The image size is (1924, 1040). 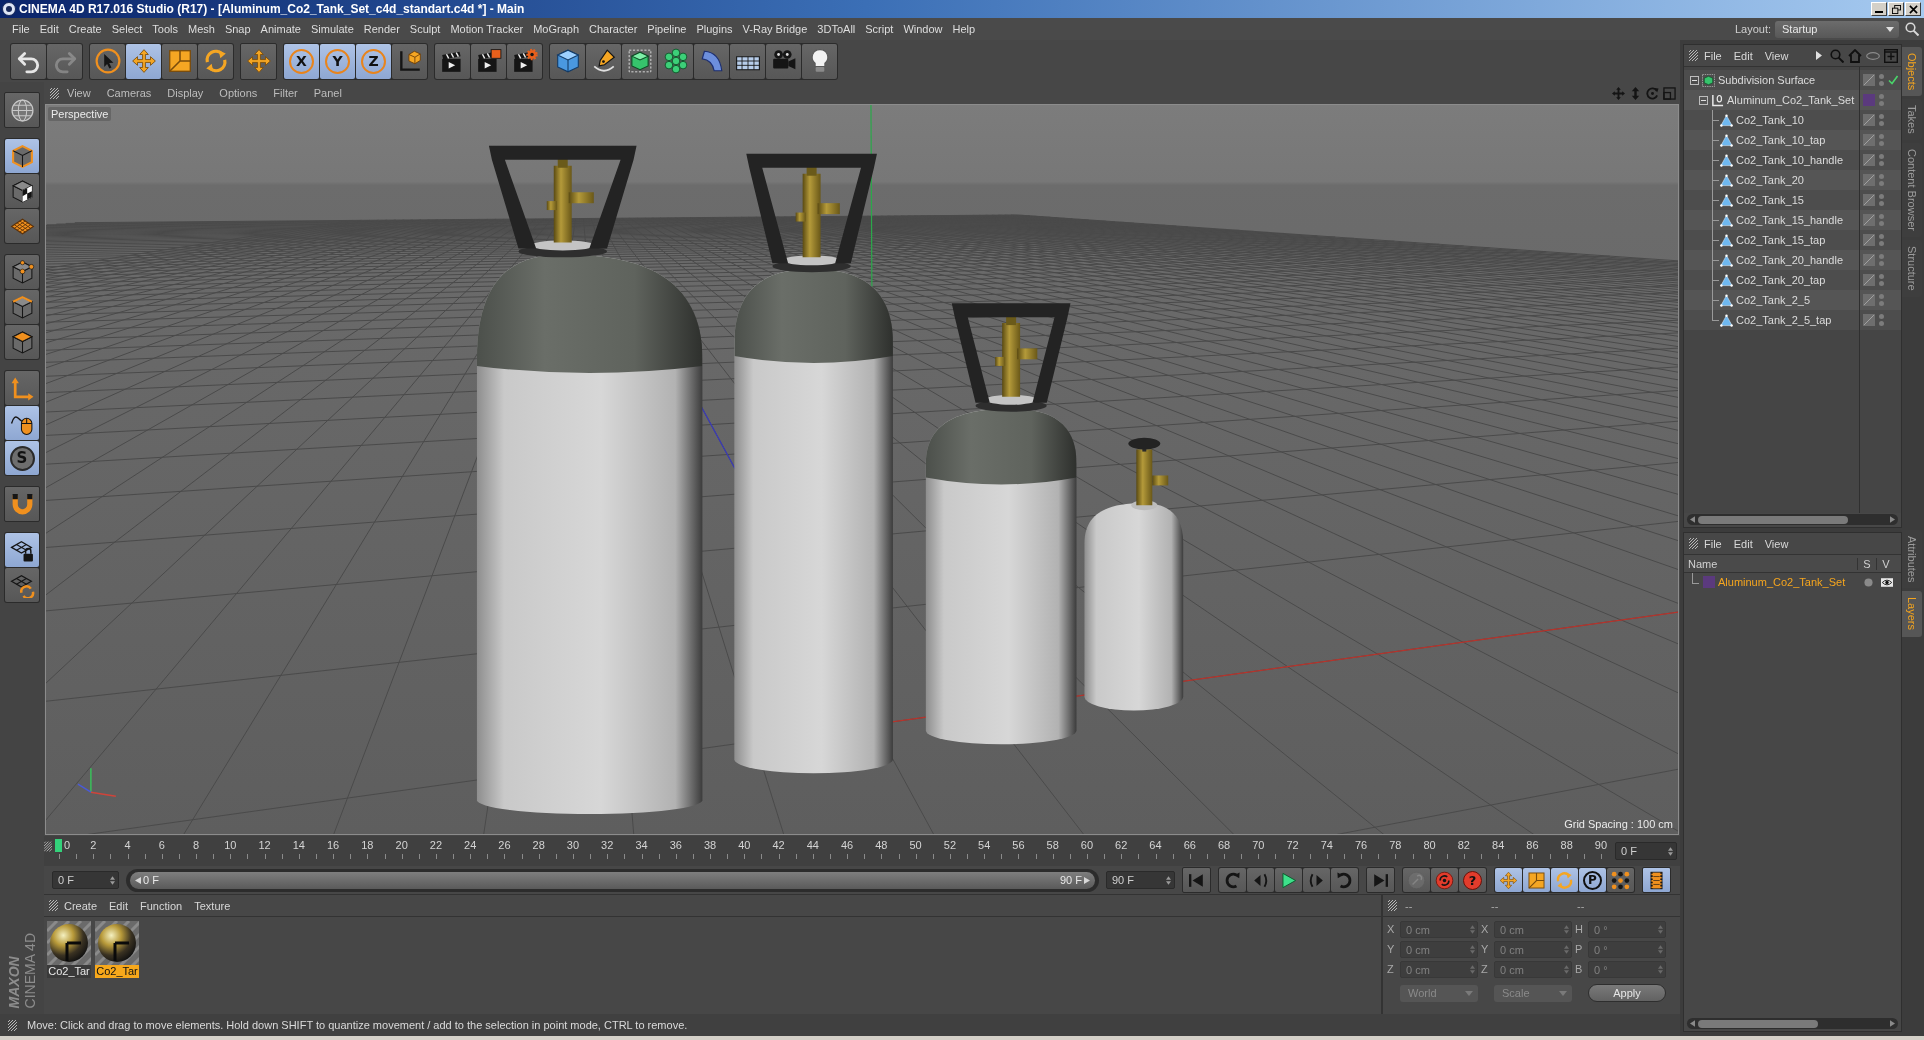 What do you see at coordinates (1472, 880) in the screenshot?
I see `keyframe-help-button: ?` at bounding box center [1472, 880].